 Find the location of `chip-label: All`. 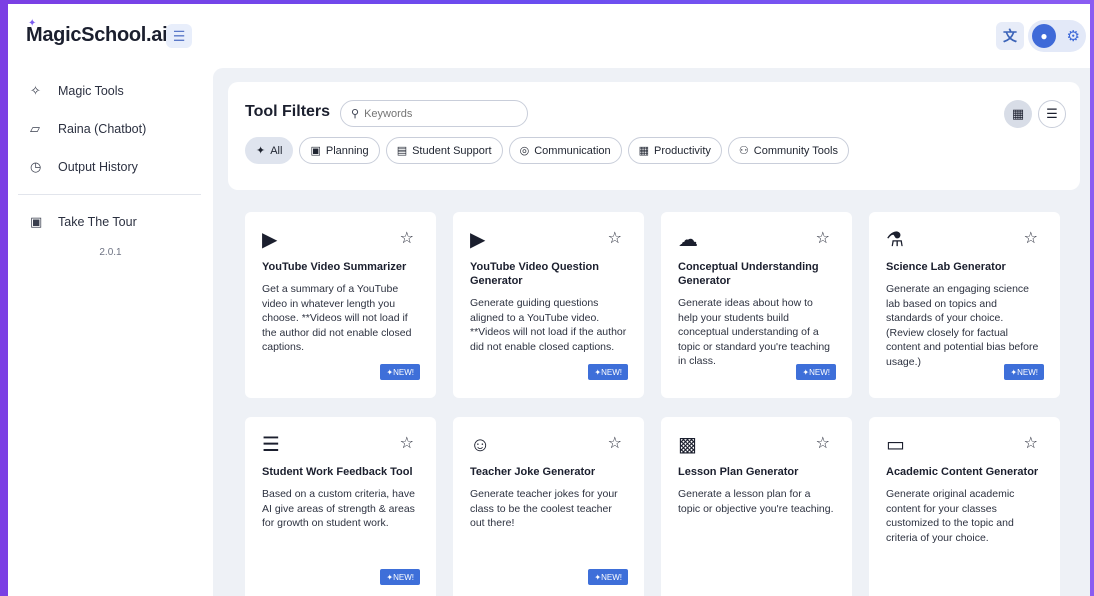

chip-label: All is located at coordinates (276, 150).